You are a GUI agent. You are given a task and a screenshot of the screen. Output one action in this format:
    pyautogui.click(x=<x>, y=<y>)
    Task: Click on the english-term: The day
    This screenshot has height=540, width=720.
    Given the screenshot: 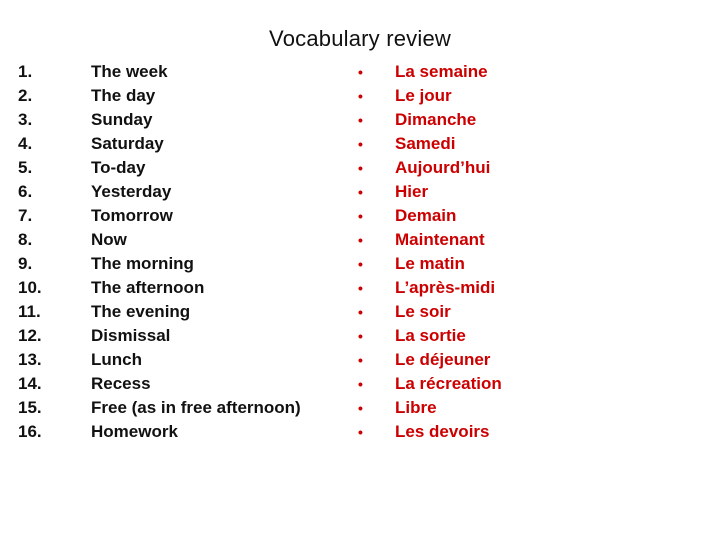 What is the action you would take?
    pyautogui.click(x=123, y=95)
    